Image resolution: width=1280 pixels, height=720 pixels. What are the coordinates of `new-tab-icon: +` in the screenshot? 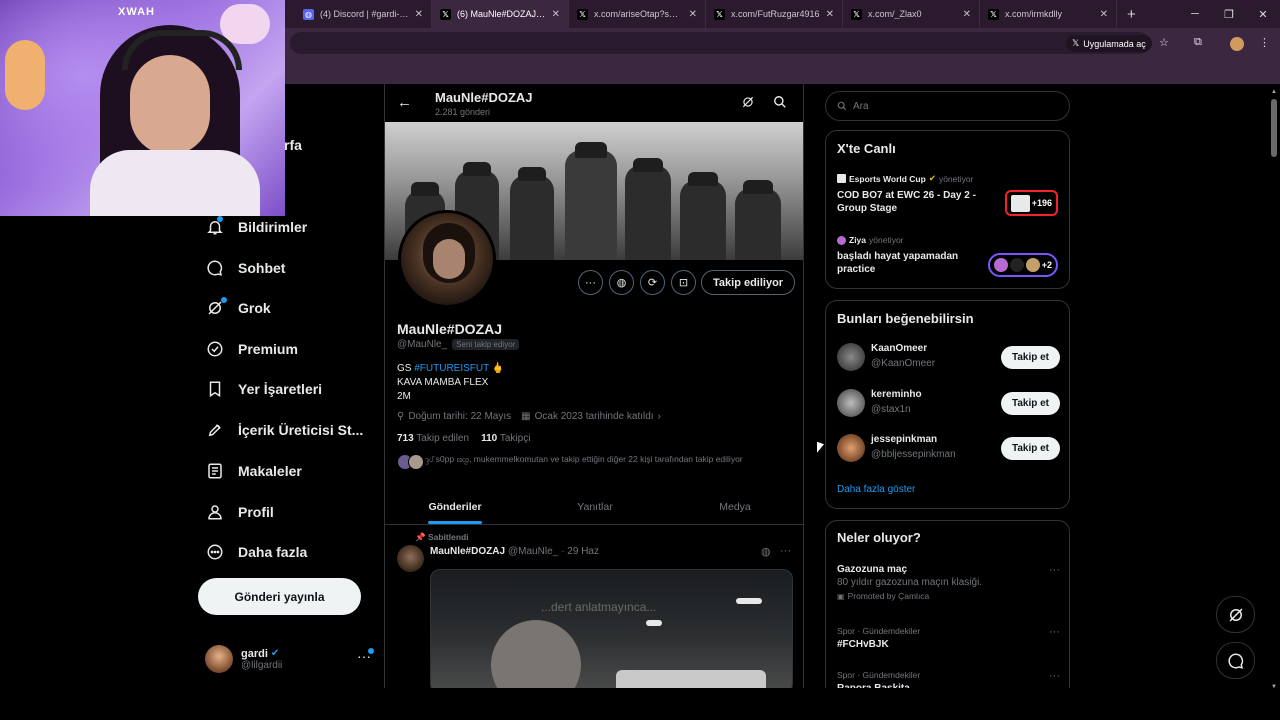 It's located at (1131, 14).